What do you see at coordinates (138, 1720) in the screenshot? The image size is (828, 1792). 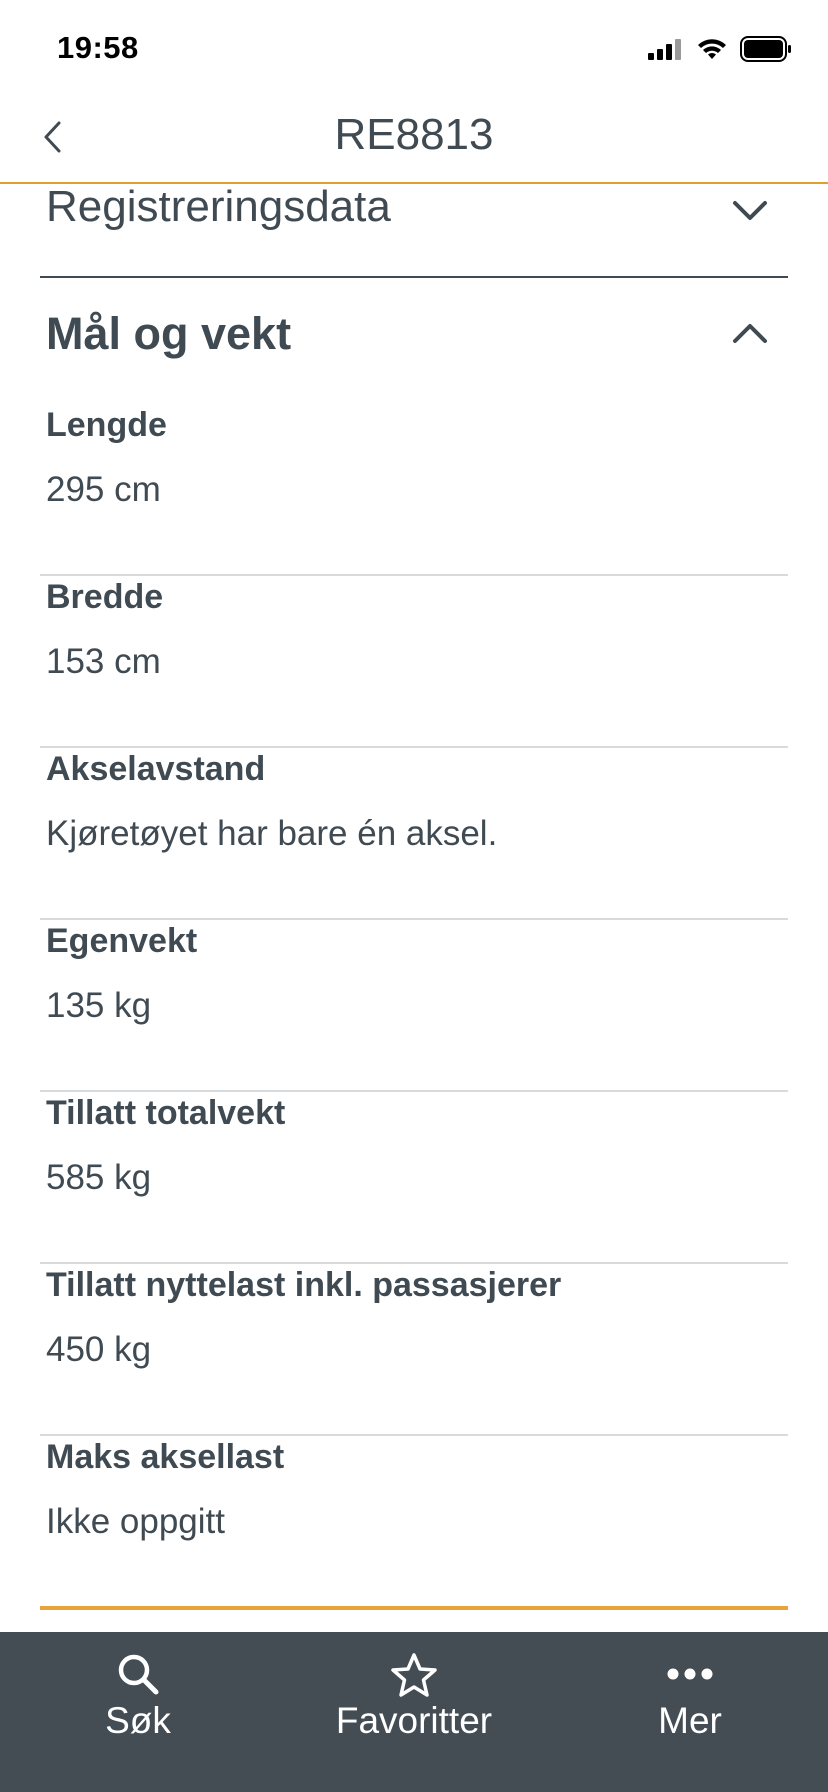 I see `tab-label: Søk` at bounding box center [138, 1720].